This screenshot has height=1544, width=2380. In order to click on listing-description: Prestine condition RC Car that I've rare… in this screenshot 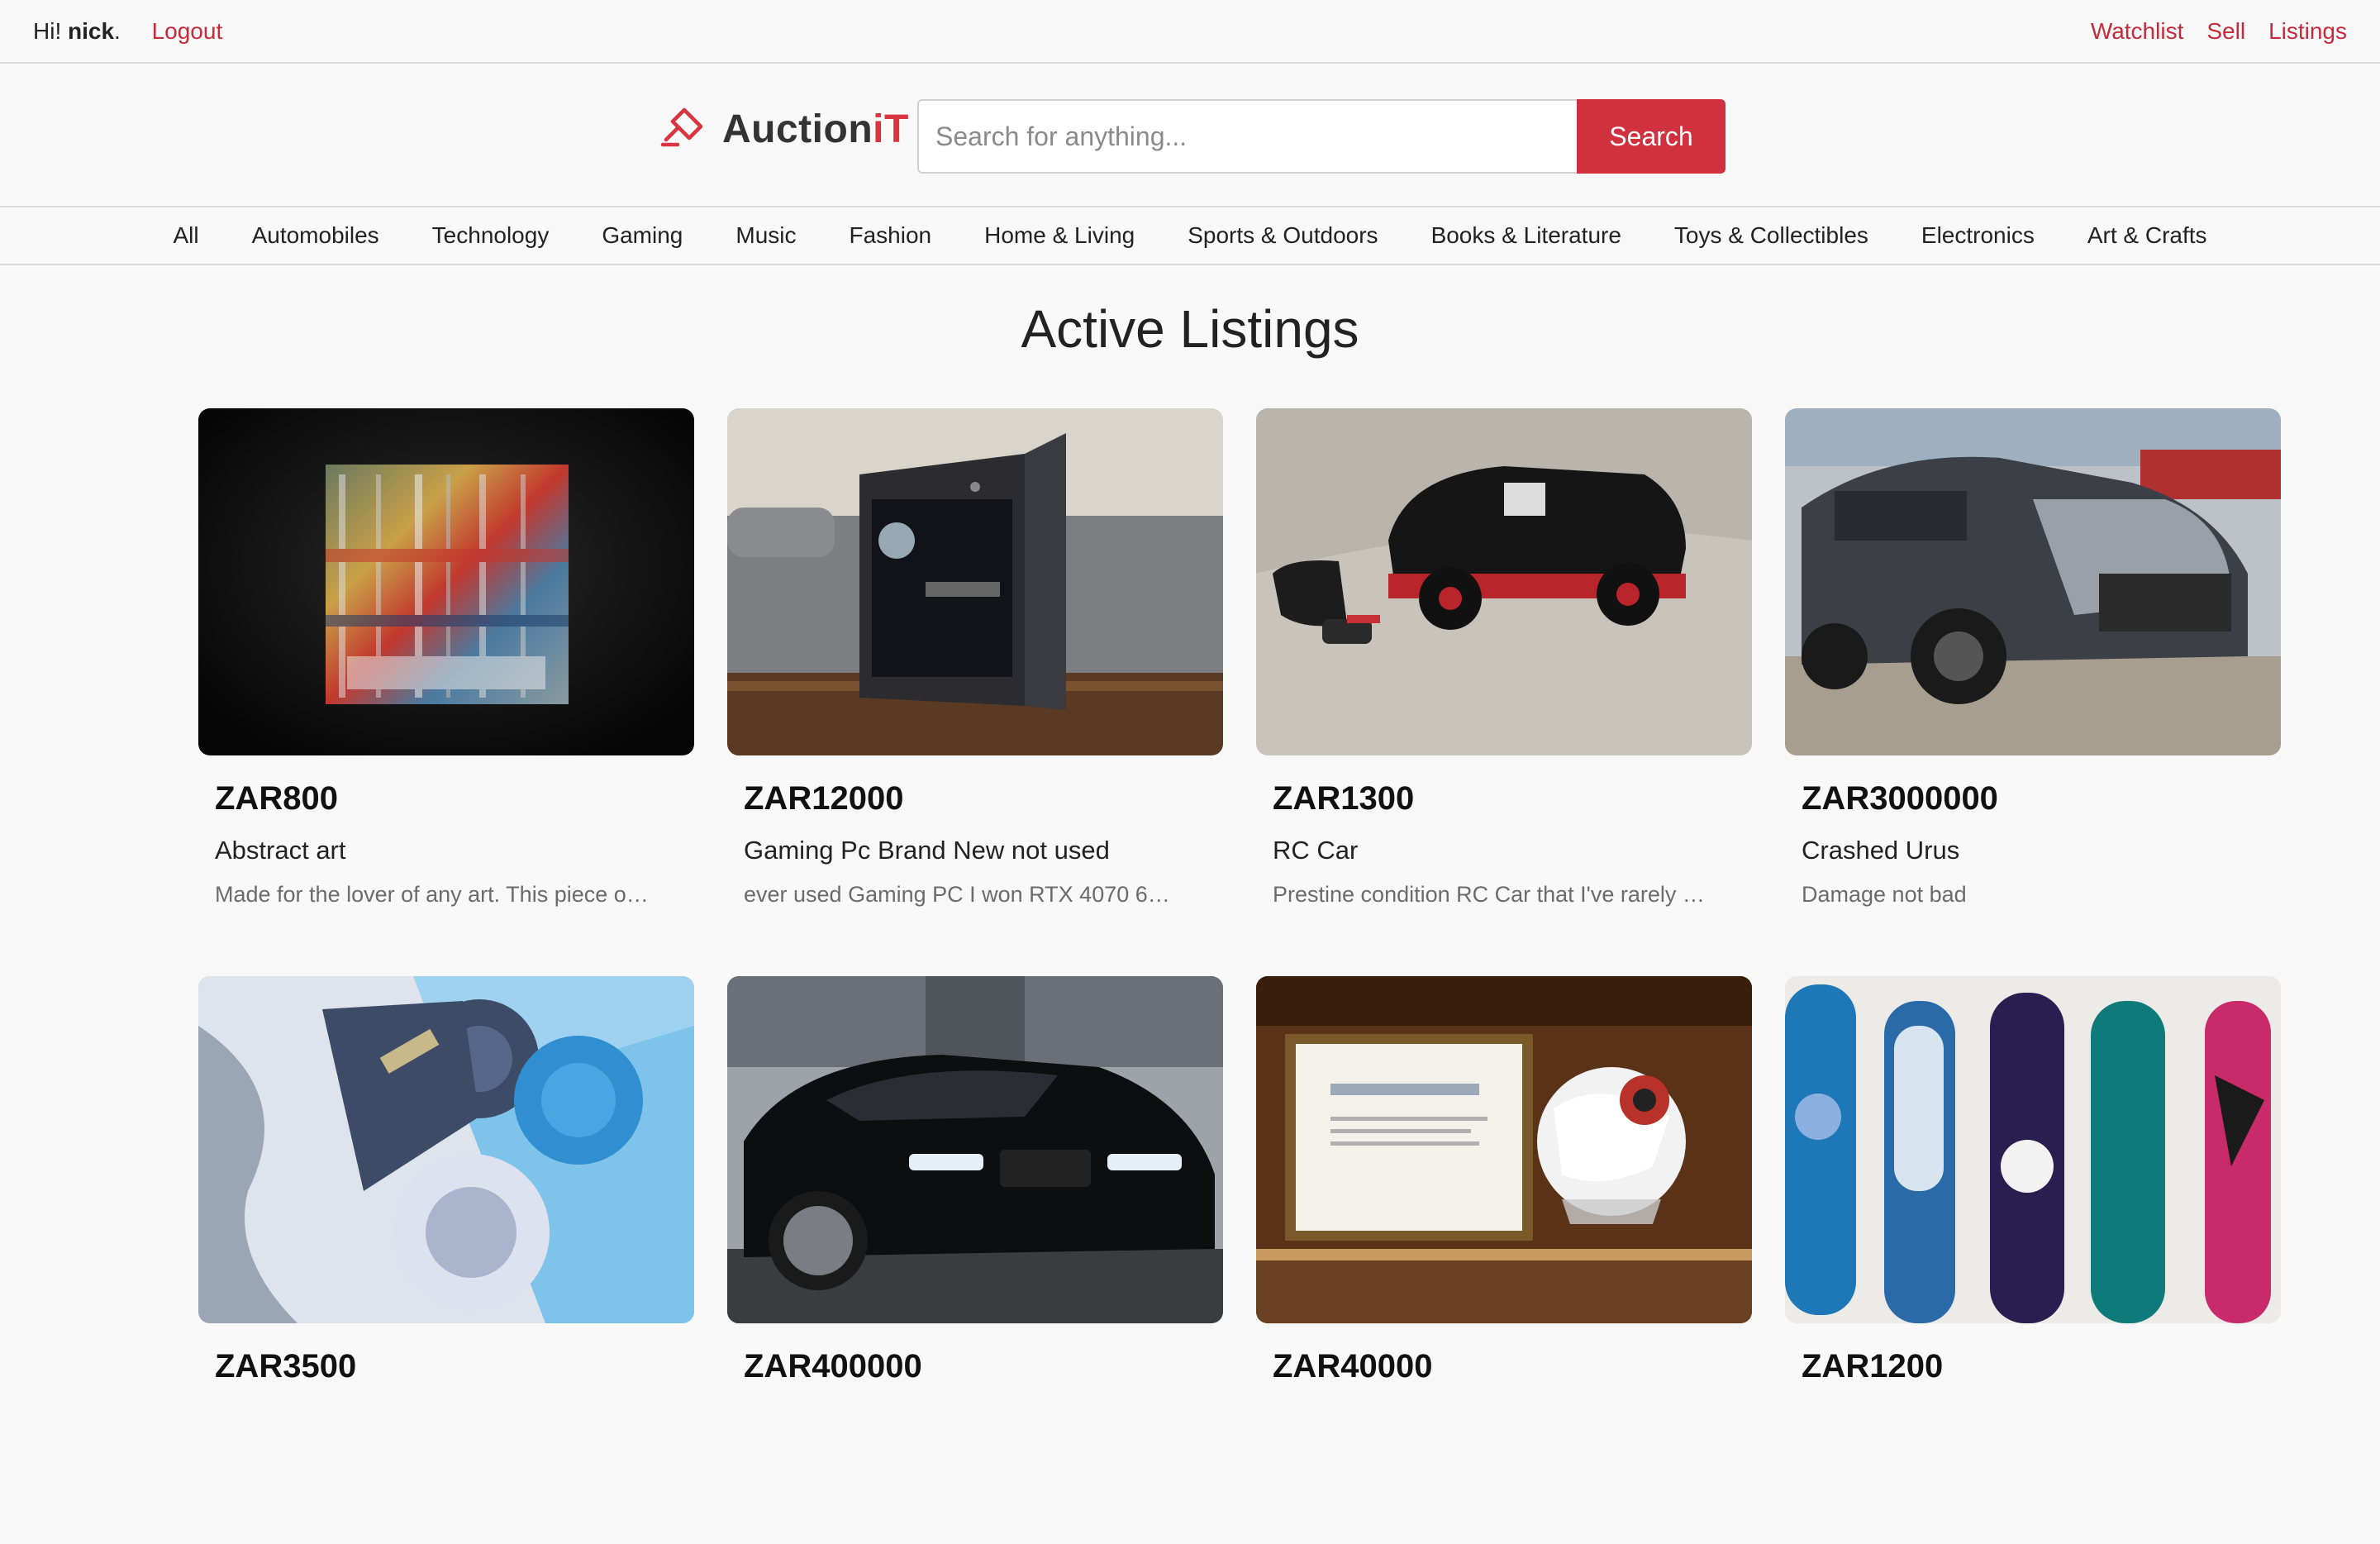, I will do `click(1489, 895)`.